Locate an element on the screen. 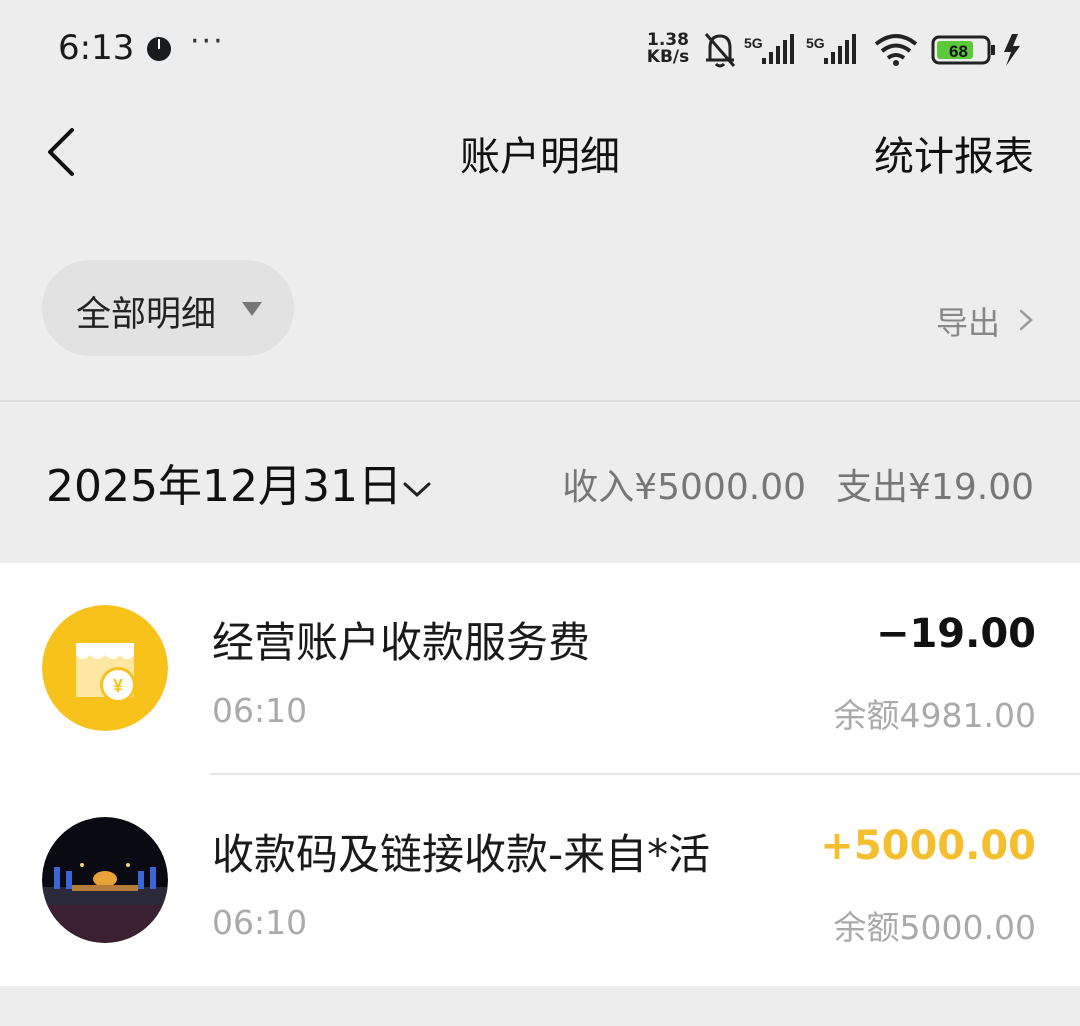  dial-app-icon is located at coordinates (159, 49).